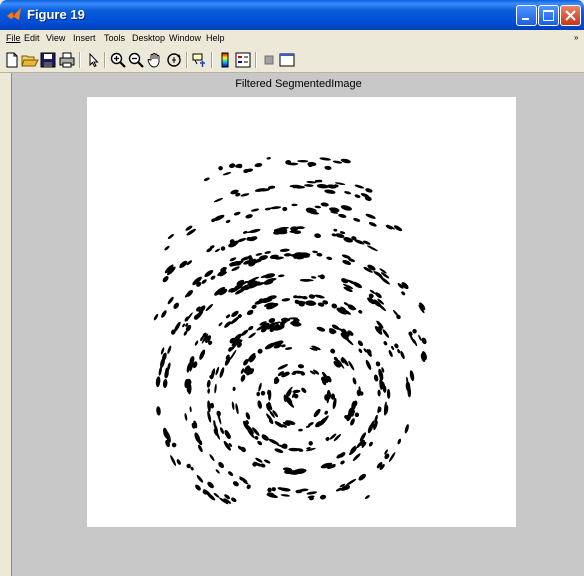 The height and width of the screenshot is (576, 584). What do you see at coordinates (174, 60) in the screenshot?
I see `rotate-3d-icon` at bounding box center [174, 60].